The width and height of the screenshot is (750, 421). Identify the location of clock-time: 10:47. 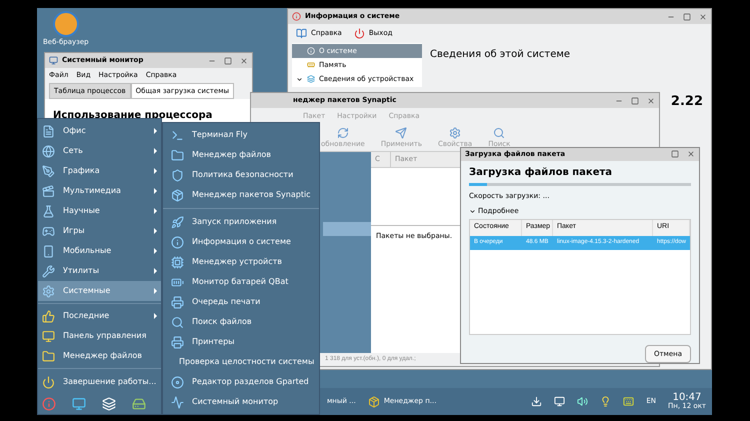
(687, 398).